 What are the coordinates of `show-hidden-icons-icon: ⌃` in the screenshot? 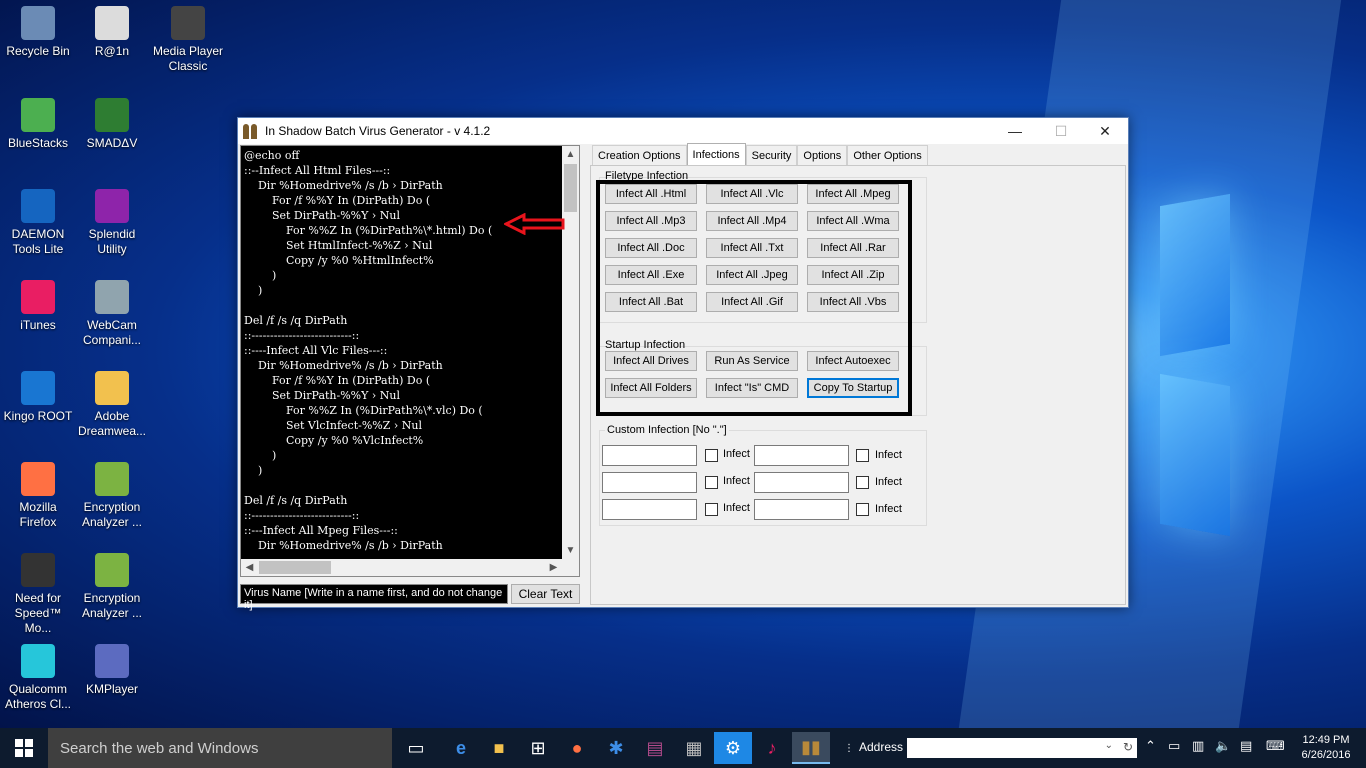 It's located at (1150, 746).